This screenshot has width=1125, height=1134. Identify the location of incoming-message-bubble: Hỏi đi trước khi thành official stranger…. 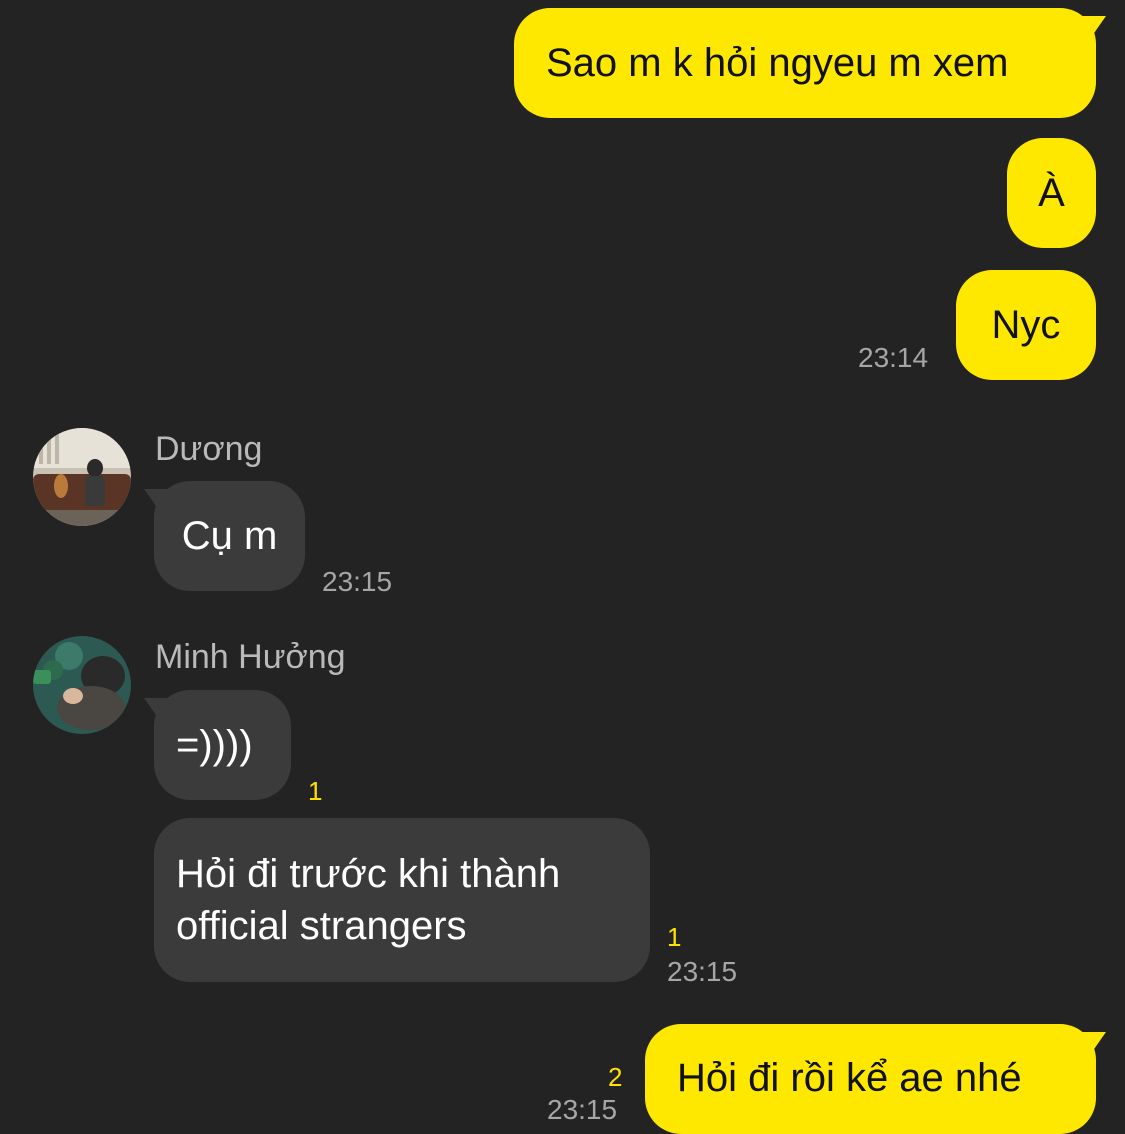
(402, 900).